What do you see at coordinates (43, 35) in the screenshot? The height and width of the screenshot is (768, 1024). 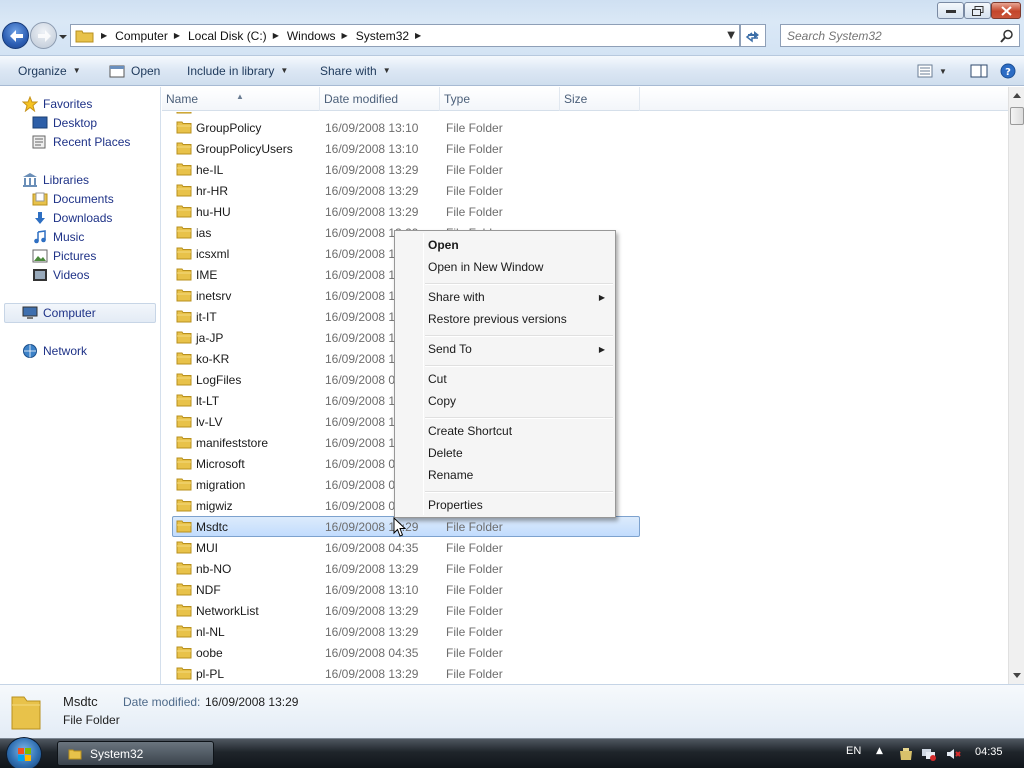 I see `forward-button` at bounding box center [43, 35].